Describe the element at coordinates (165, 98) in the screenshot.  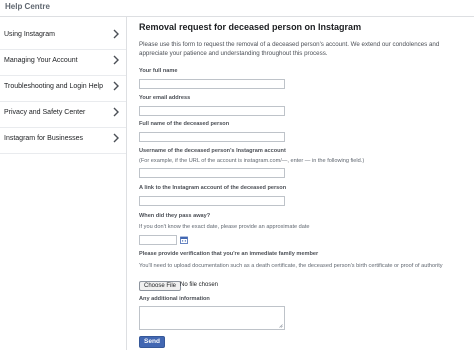
I see `email-label: Your email address` at that location.